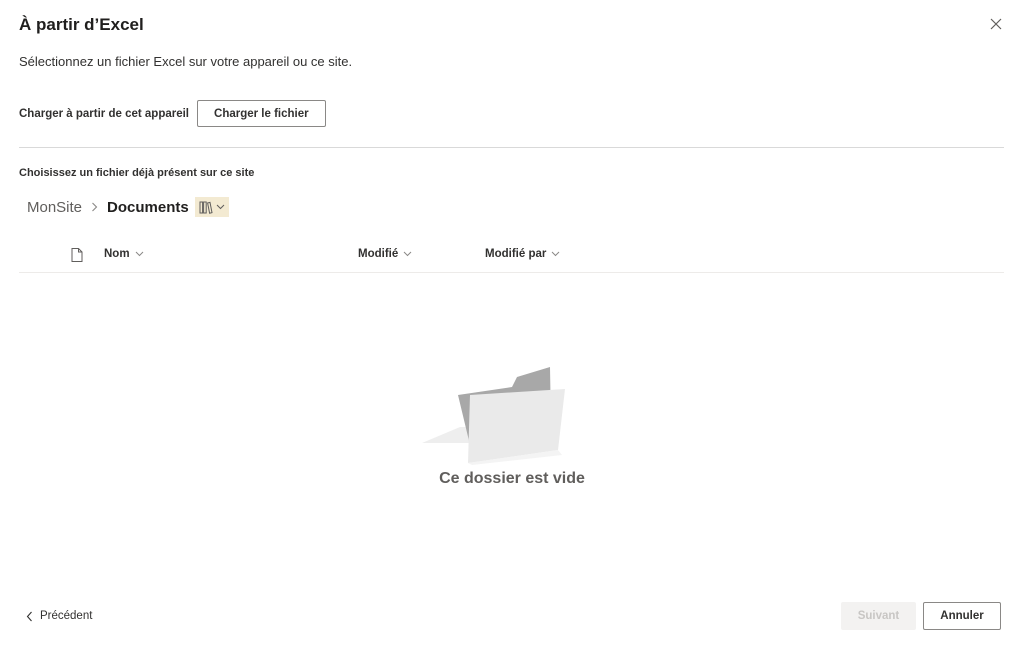 The width and height of the screenshot is (1024, 653). Describe the element at coordinates (54, 207) in the screenshot. I see `breadcrumb-root: MonSite` at that location.